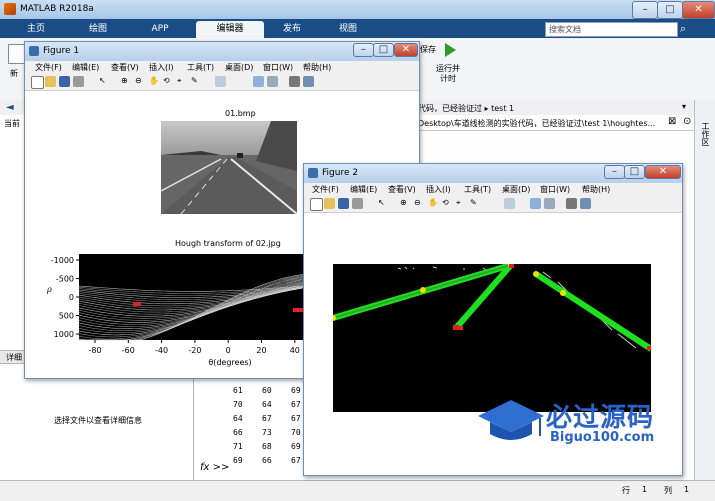 The image size is (715, 501). I want to click on search-input: 搜索文档, so click(611, 29).